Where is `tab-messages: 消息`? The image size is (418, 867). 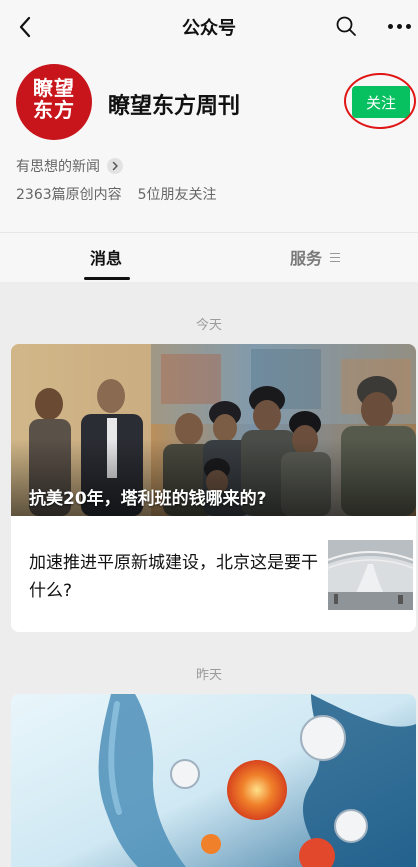 tab-messages: 消息 is located at coordinates (106, 257).